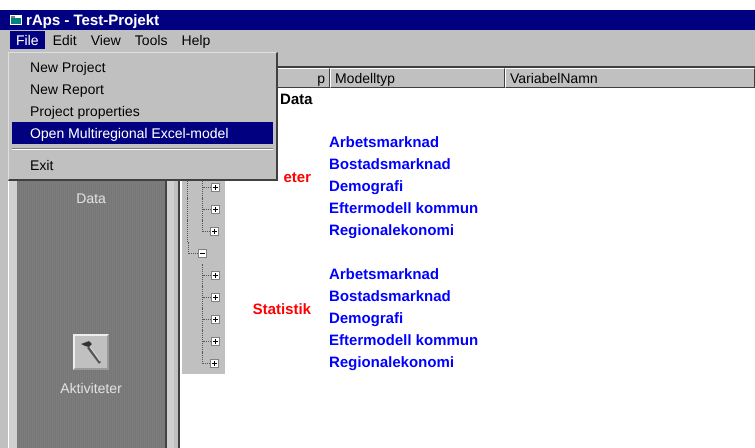 This screenshot has width=755, height=448. I want to click on menu-entry: Open Multiregional Excel-model, so click(142, 133).